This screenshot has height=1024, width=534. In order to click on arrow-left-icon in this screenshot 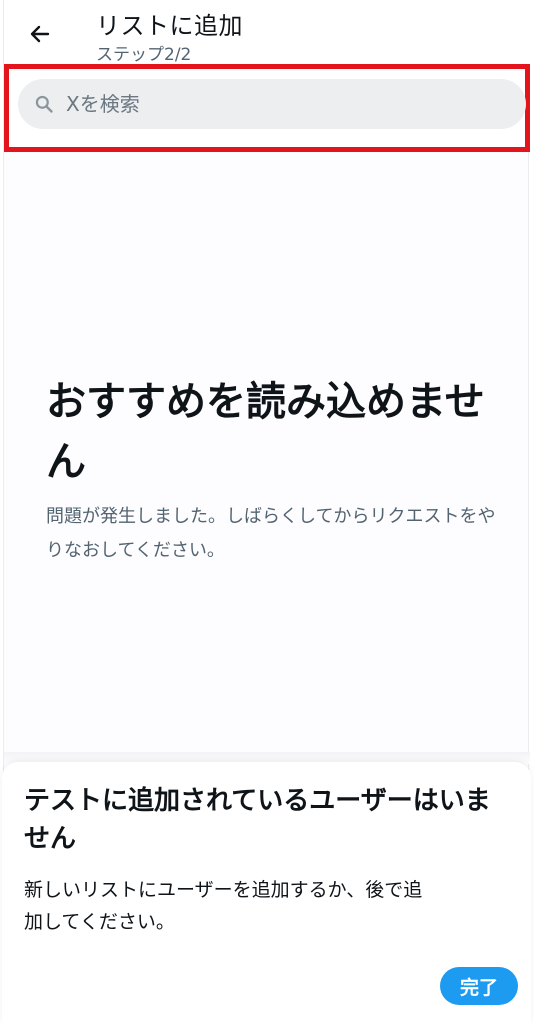, I will do `click(40, 34)`.